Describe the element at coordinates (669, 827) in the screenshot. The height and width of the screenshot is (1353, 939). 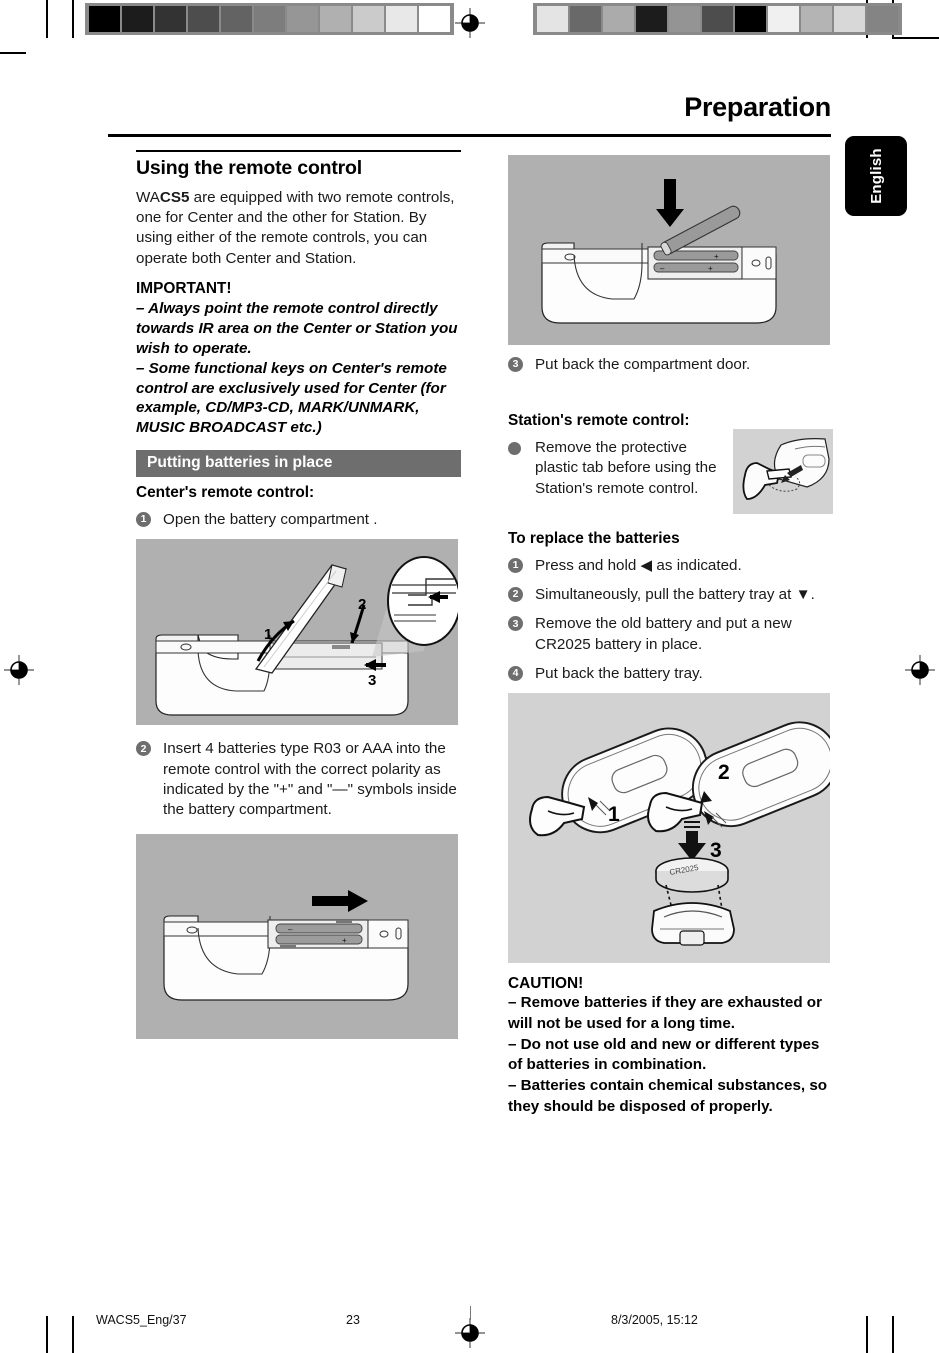
I see `battery-tray-cr2025-replacement-illustration: 1 2 3 CR2025` at that location.